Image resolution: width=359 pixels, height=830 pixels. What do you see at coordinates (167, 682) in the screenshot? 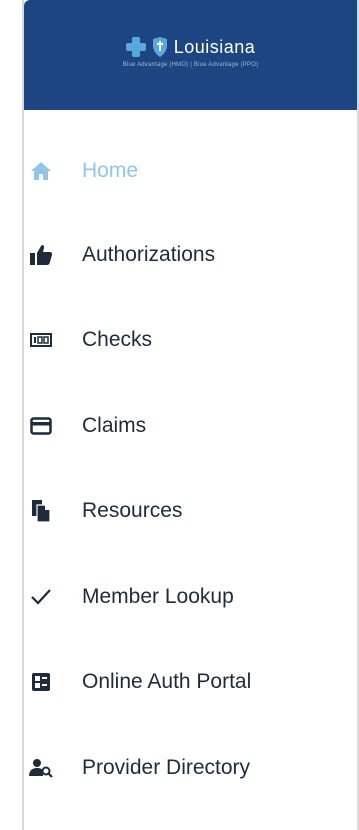
I see `sidebar-item-label: Online Auth Portal` at bounding box center [167, 682].